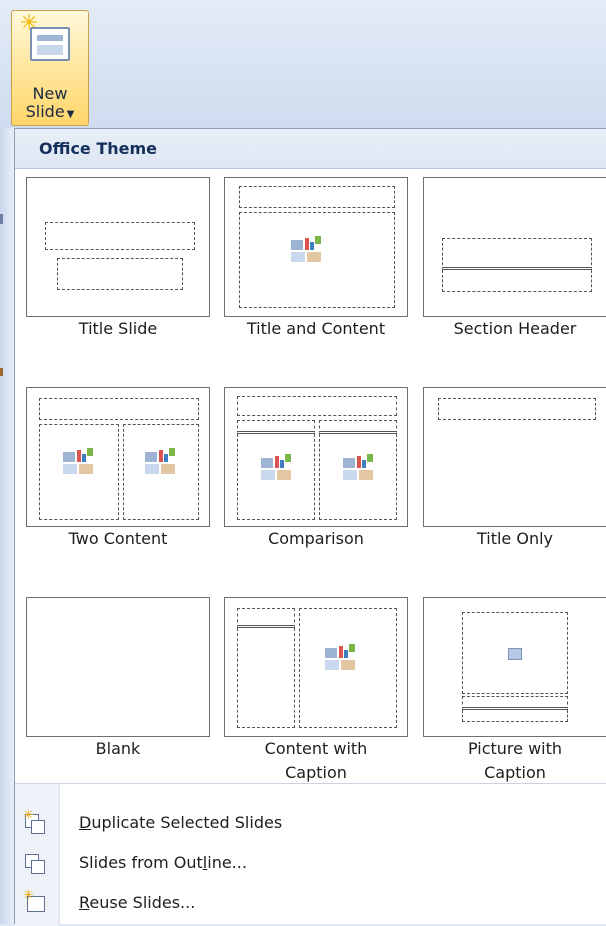  What do you see at coordinates (35, 821) in the screenshot?
I see `duplicate-slides-icon: ✳` at bounding box center [35, 821].